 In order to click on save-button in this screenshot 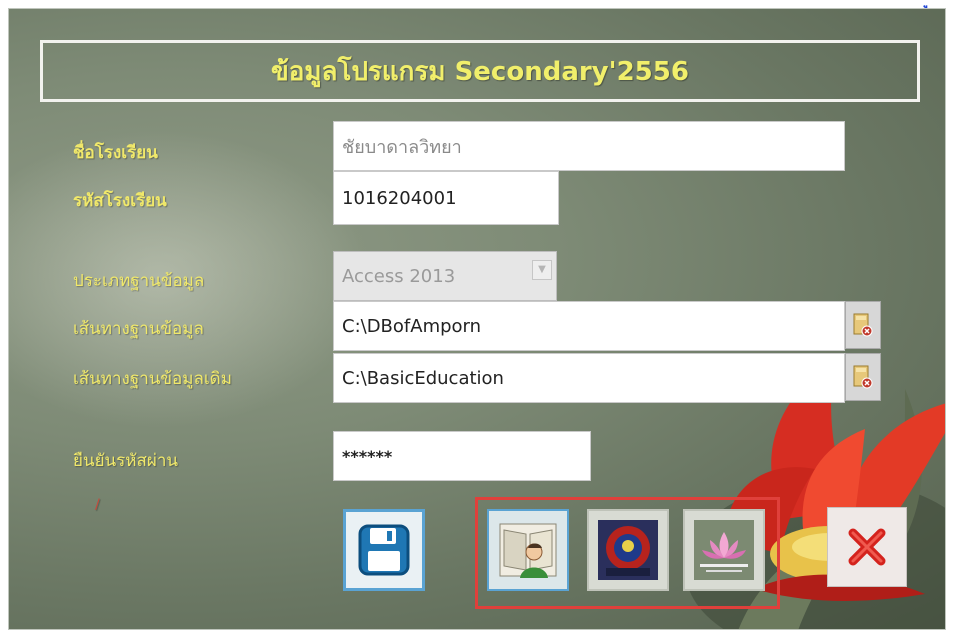, I will do `click(384, 550)`.